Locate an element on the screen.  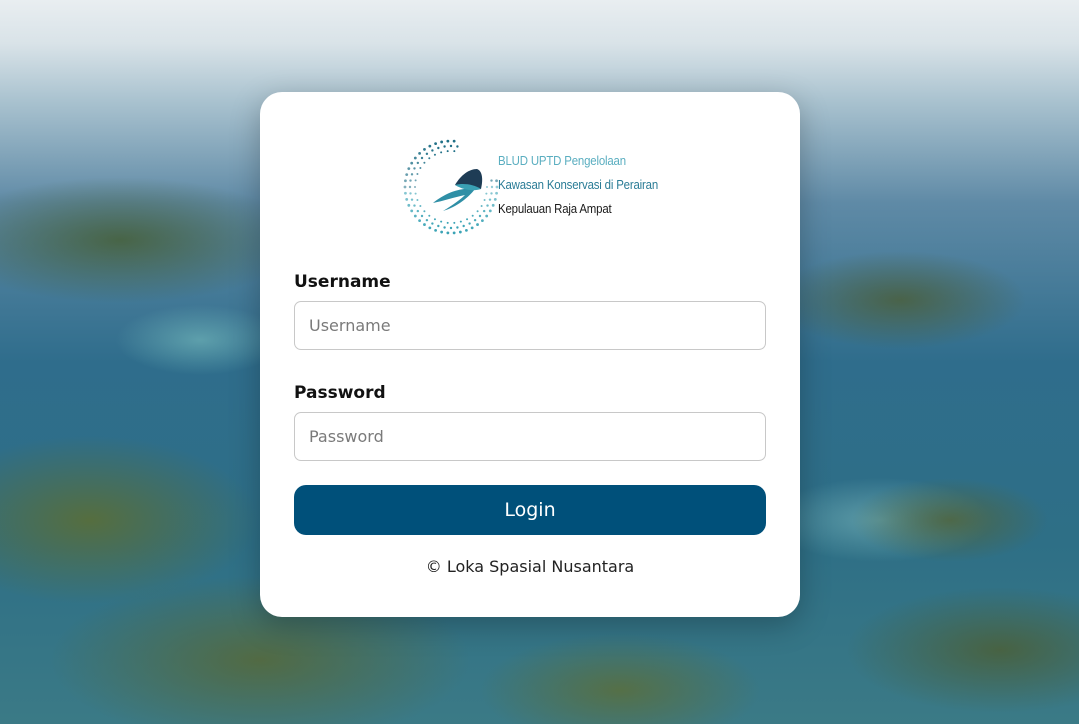
logo-text-line-3: Kepulauan Raja Ampat is located at coordinates (555, 208).